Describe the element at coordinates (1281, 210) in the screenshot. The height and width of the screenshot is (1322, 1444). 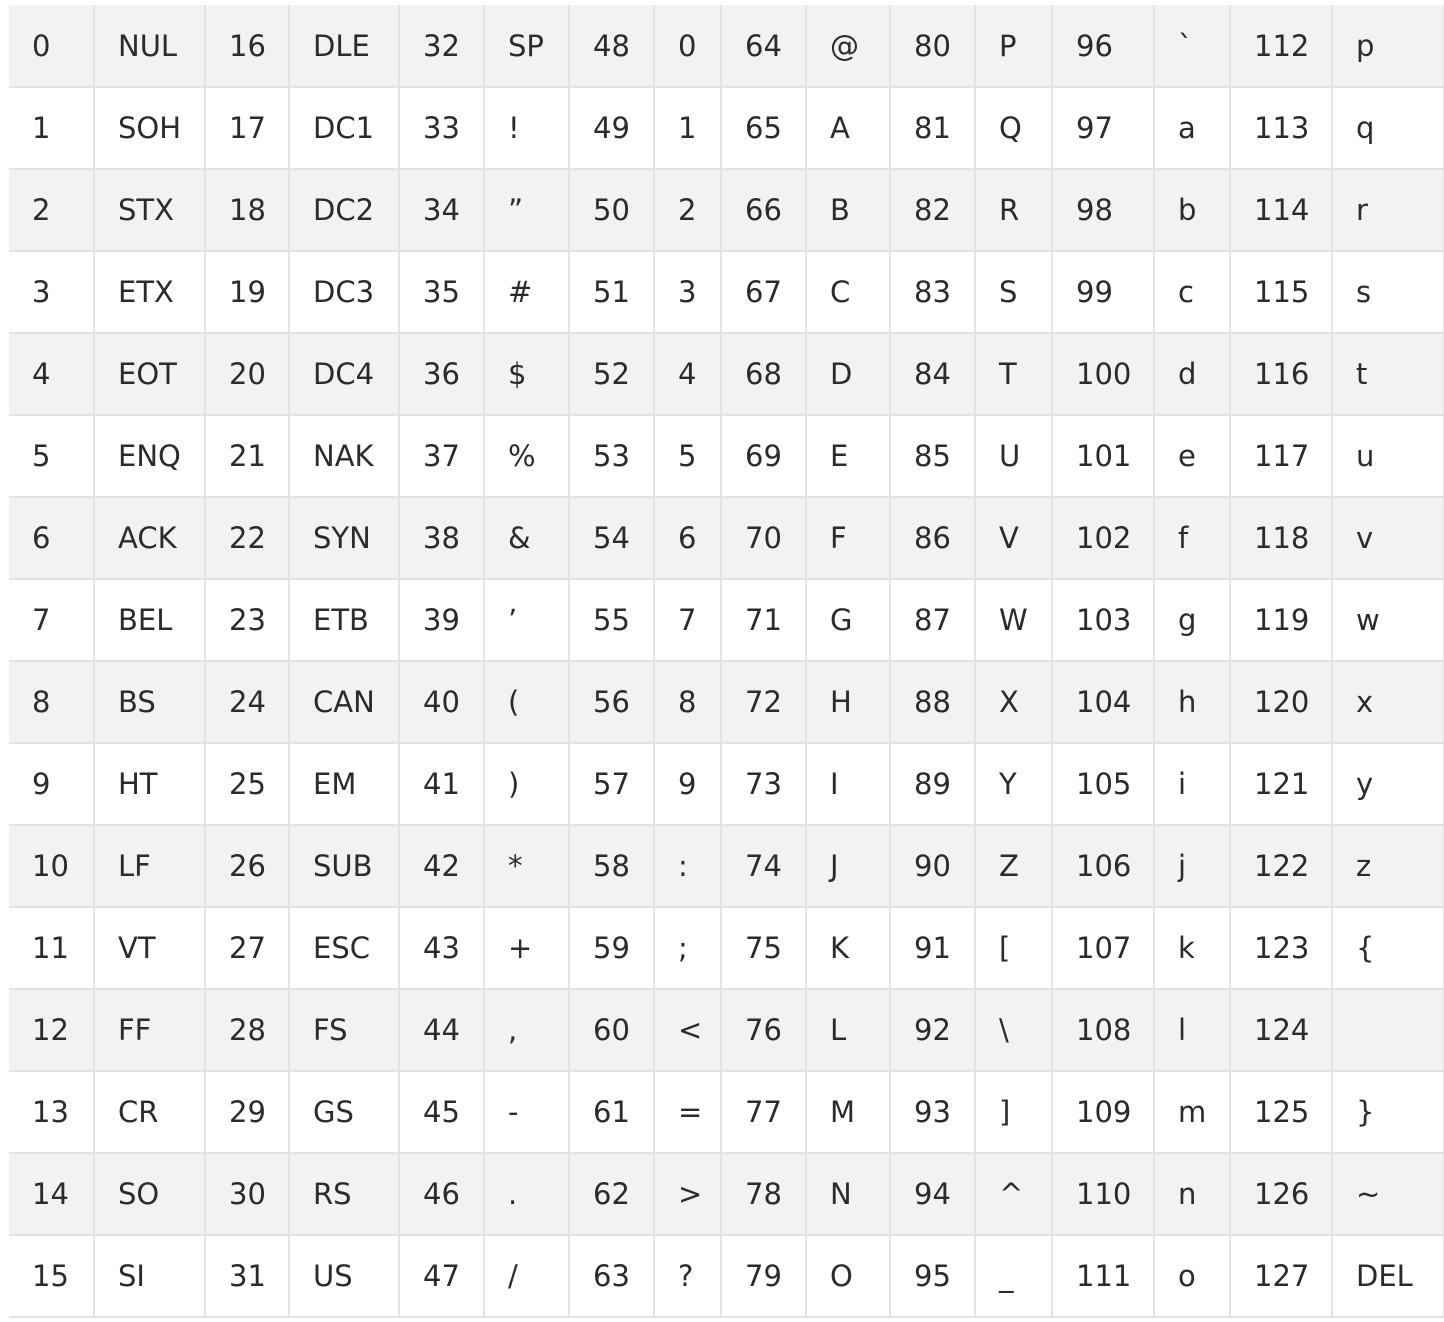
I see `code-cell: 114` at that location.